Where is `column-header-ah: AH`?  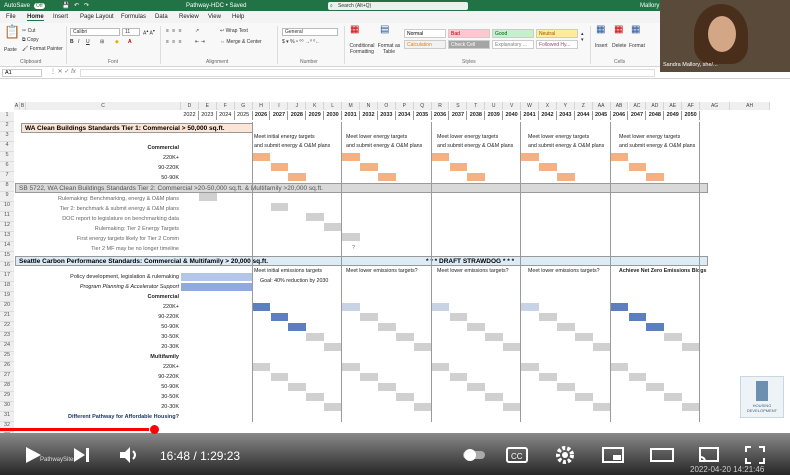 column-header-ah: AH is located at coordinates (750, 106).